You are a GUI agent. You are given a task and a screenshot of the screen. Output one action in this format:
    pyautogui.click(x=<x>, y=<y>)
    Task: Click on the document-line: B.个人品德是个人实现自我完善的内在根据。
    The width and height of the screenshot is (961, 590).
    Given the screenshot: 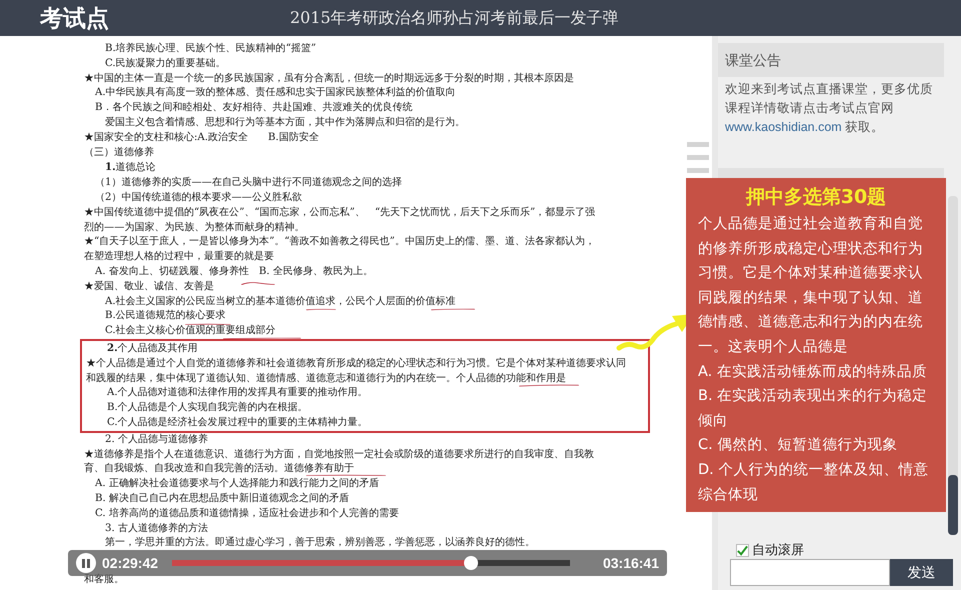 What is the action you would take?
    pyautogui.click(x=207, y=408)
    